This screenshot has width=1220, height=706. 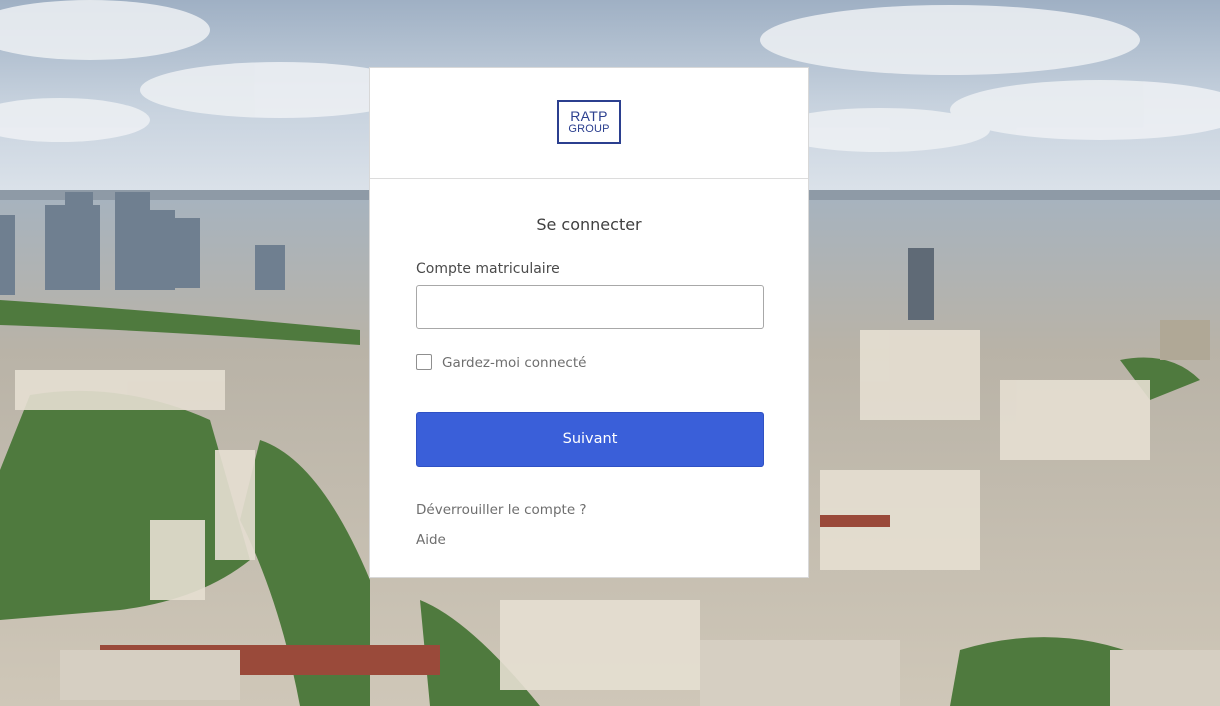 I want to click on logo-line-2: GROUP, so click(x=589, y=129).